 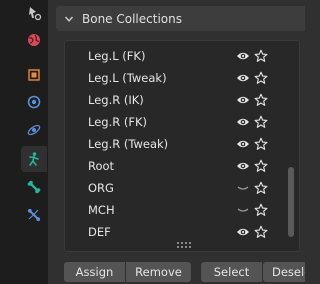 What do you see at coordinates (128, 144) in the screenshot?
I see `collection-name: Leg.R (Tweak)` at bounding box center [128, 144].